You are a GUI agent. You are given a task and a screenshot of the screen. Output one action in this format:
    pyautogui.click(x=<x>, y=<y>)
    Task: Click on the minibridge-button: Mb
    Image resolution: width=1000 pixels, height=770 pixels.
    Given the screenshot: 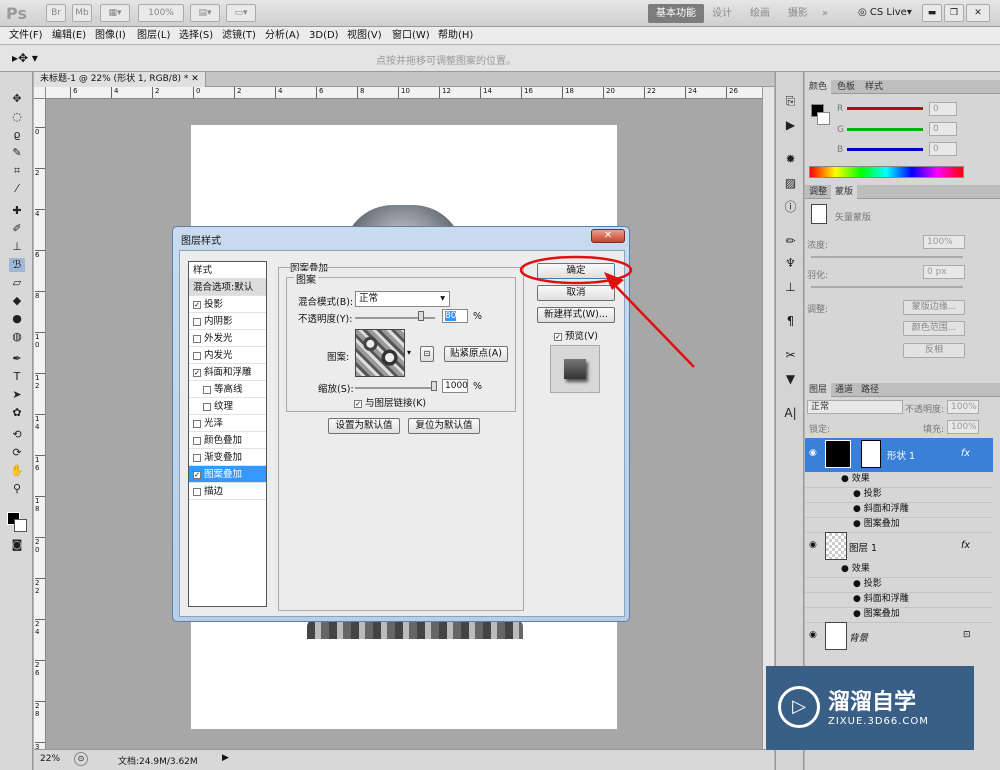 What is the action you would take?
    pyautogui.click(x=82, y=13)
    